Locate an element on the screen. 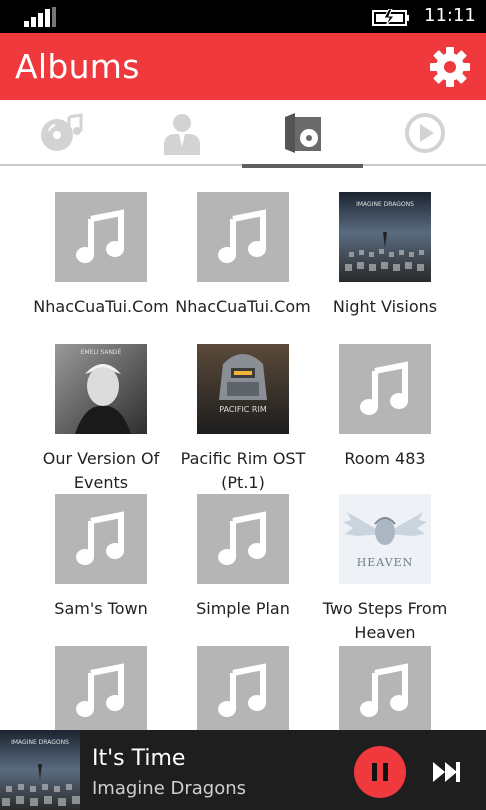 The image size is (486, 810). album-cover-night-visions: IMAGINE DRAGONS is located at coordinates (385, 237).